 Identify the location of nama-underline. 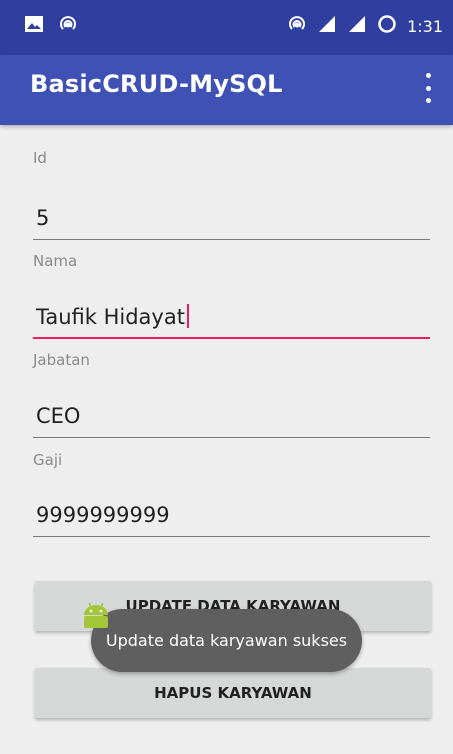
(231, 338).